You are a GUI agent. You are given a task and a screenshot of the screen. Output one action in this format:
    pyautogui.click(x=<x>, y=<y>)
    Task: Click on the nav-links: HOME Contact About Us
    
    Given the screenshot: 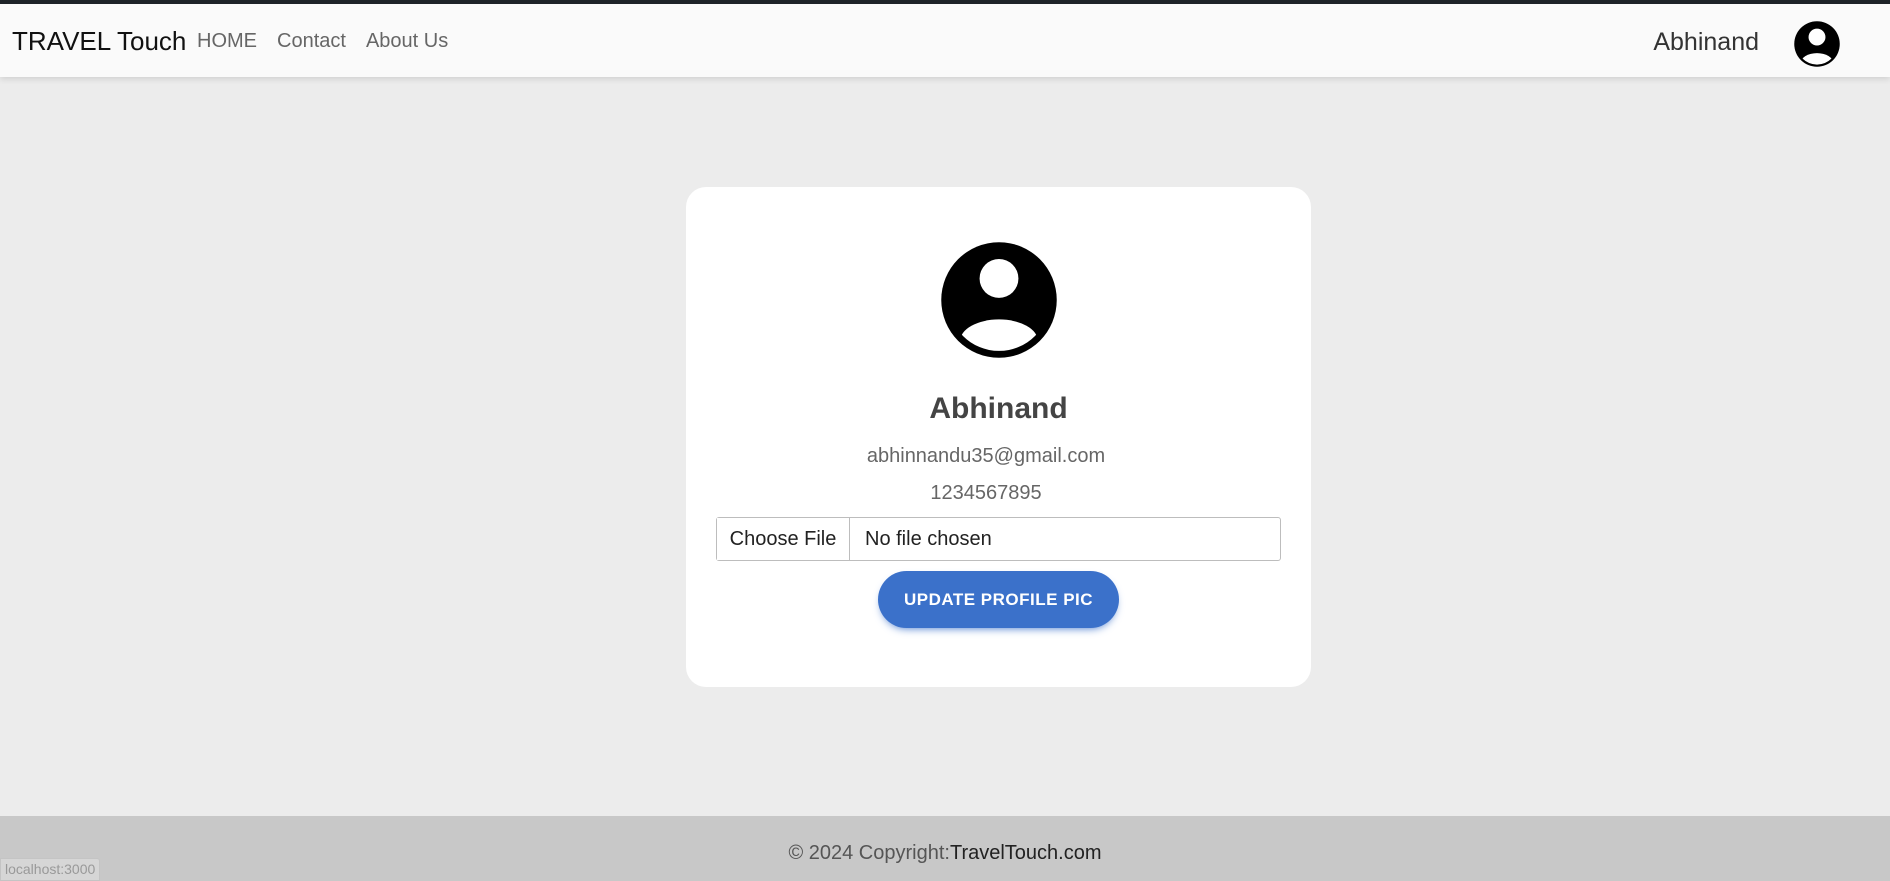 What is the action you would take?
    pyautogui.click(x=322, y=41)
    